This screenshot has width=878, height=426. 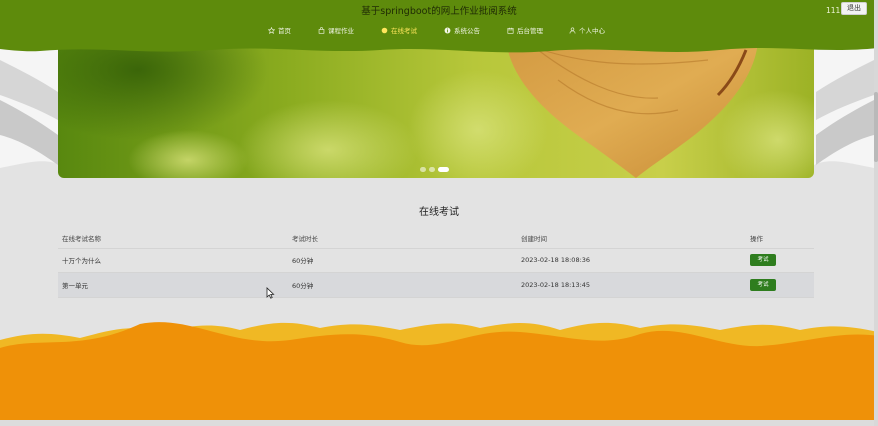 I want to click on nav-item-admin: 后台管理, so click(x=525, y=30).